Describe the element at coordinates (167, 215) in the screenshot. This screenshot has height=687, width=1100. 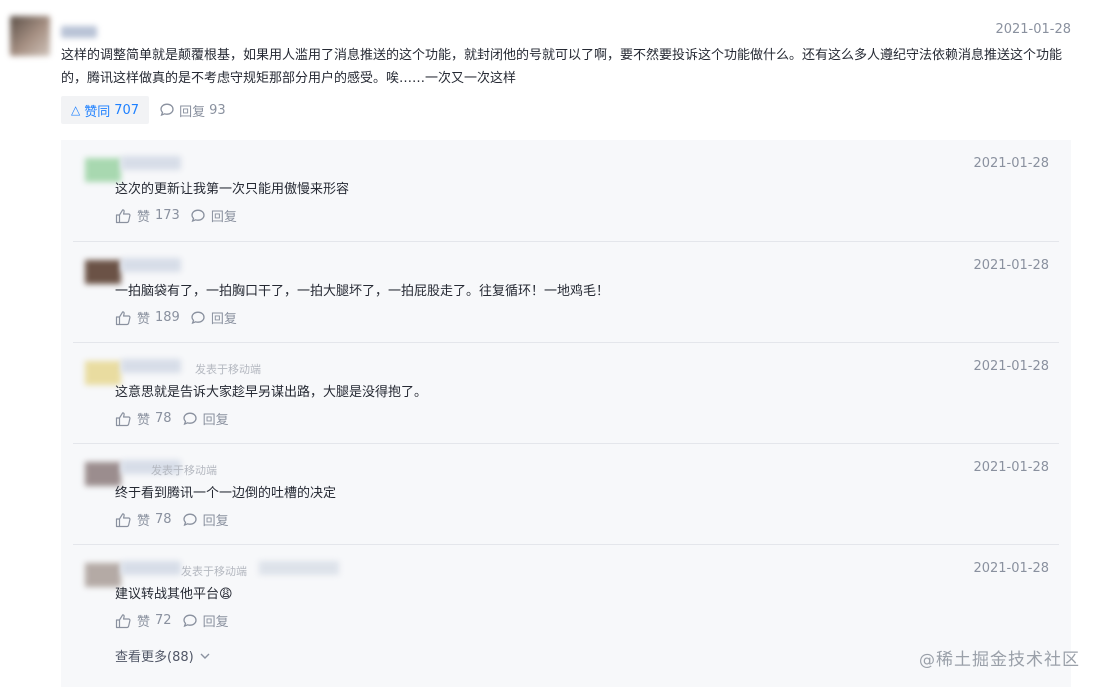
I see `like-count: 173` at that location.